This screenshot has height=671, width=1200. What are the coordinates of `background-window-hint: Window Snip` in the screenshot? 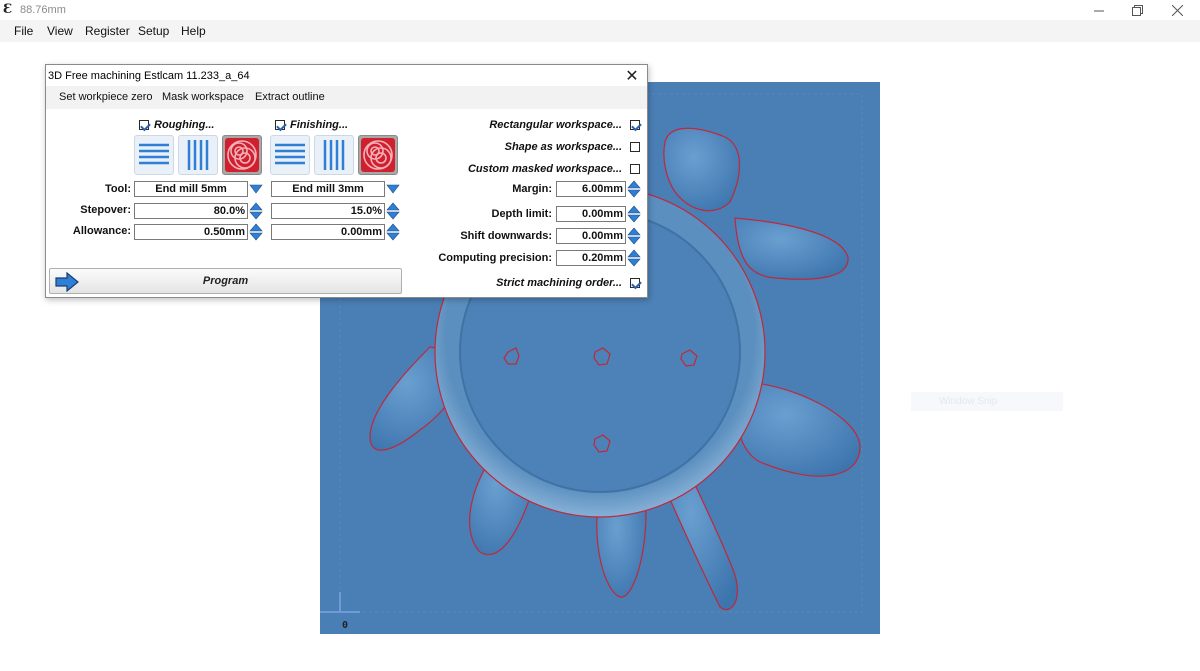 It's located at (987, 401).